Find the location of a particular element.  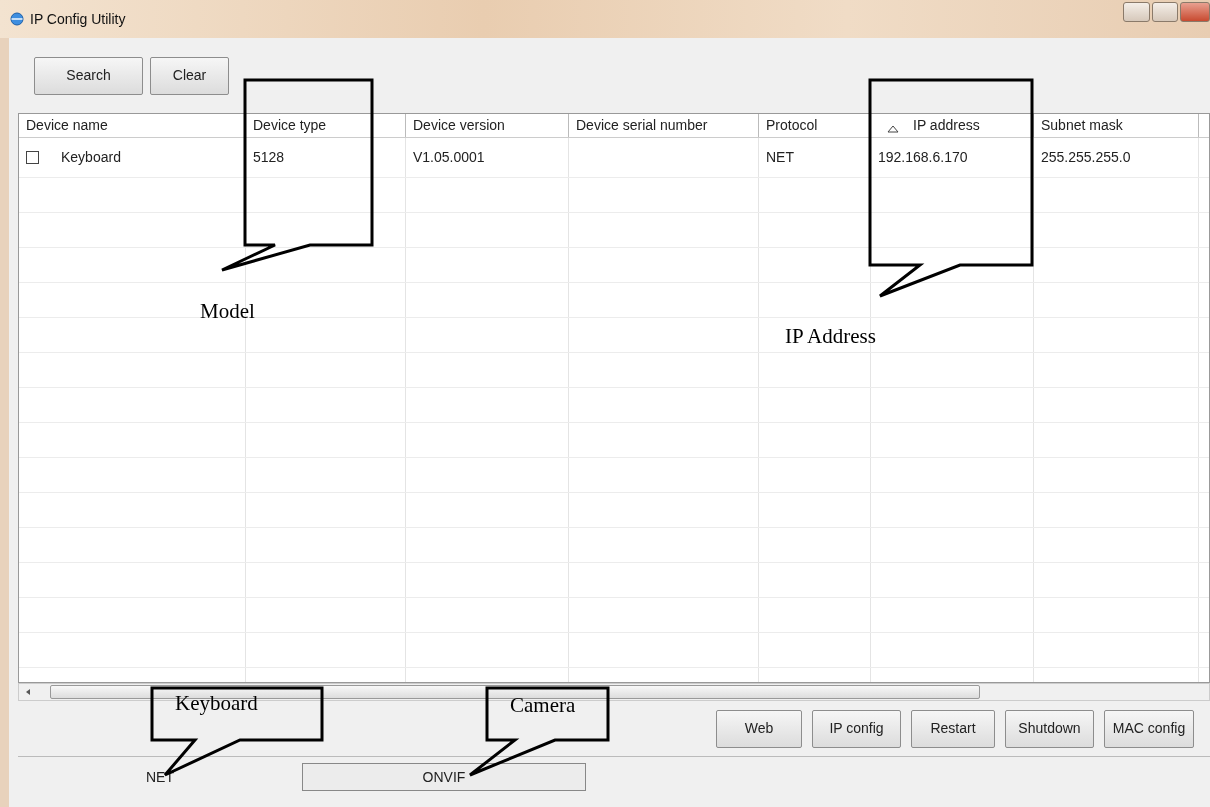

app-icon is located at coordinates (17, 19).